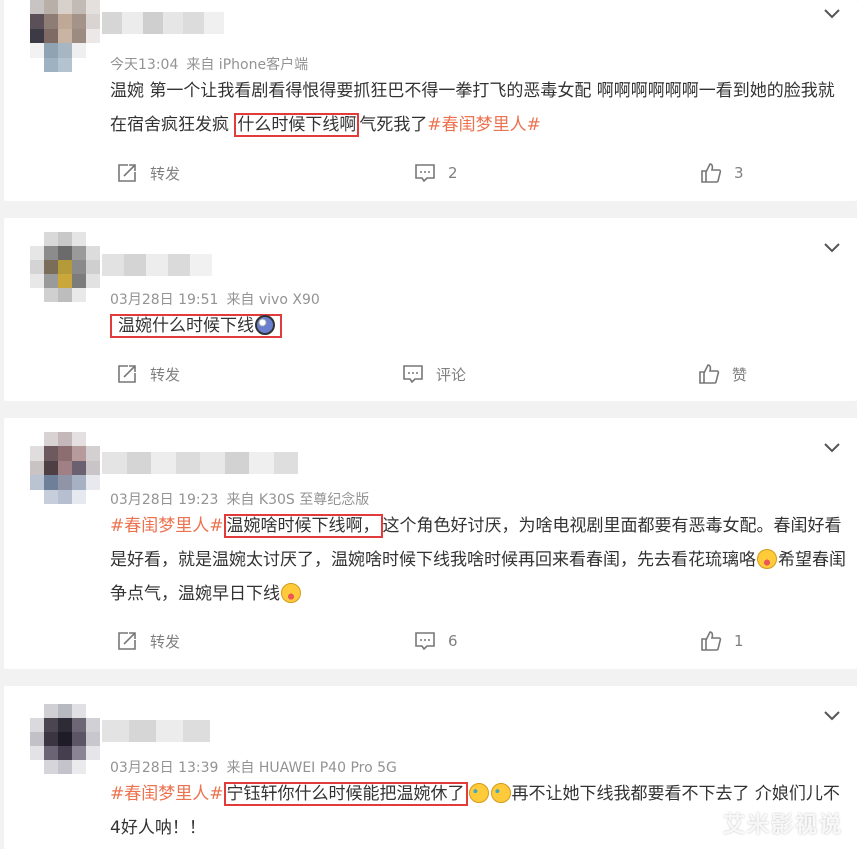 Image resolution: width=857 pixels, height=849 pixels. Describe the element at coordinates (434, 374) in the screenshot. I see `comment-button: 评论` at that location.